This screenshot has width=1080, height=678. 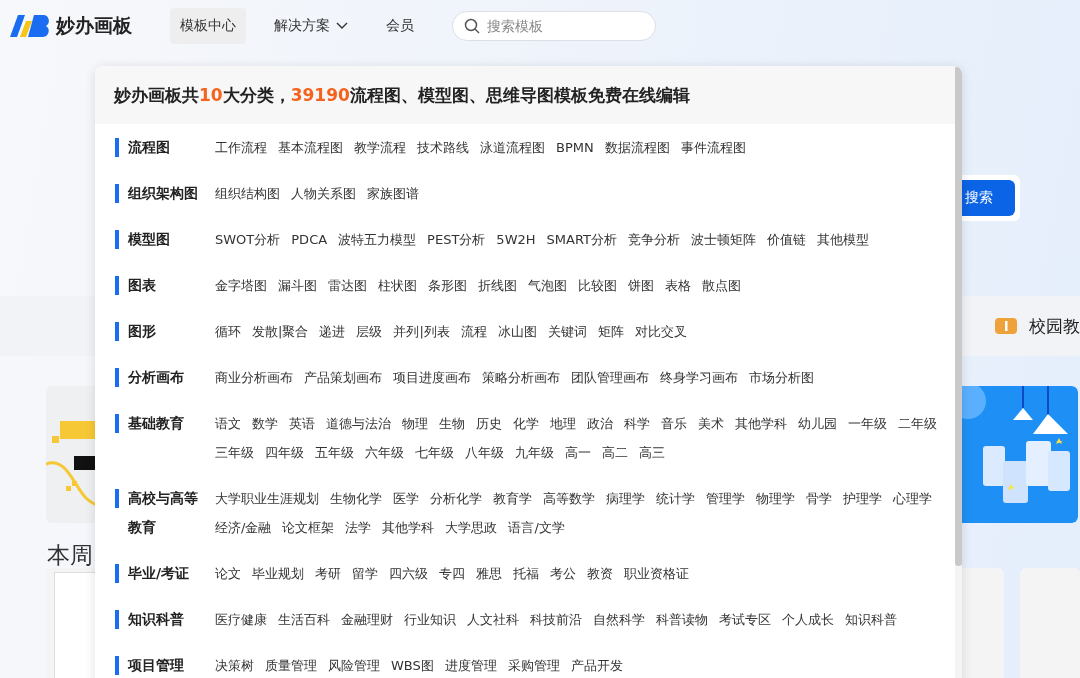 I want to click on template-link: 泳道流程图, so click(x=512, y=147).